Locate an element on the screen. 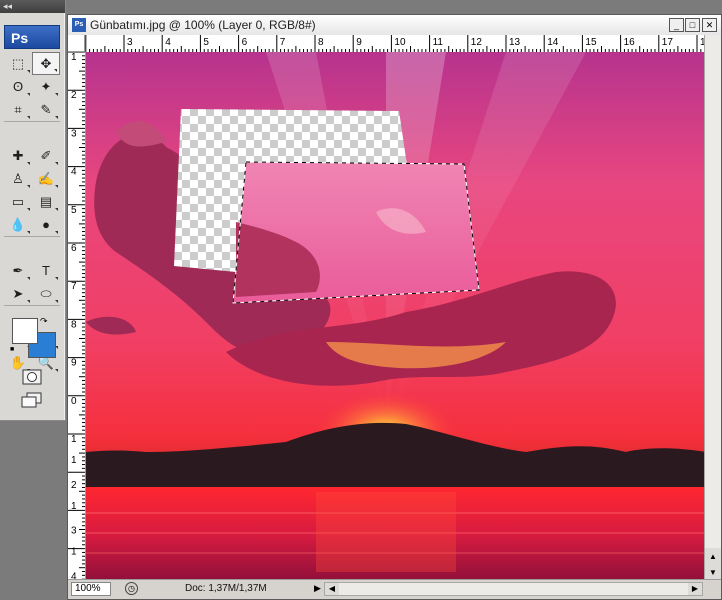 This screenshot has height=600, width=722. dodge-tool-button: ● is located at coordinates (46, 224).